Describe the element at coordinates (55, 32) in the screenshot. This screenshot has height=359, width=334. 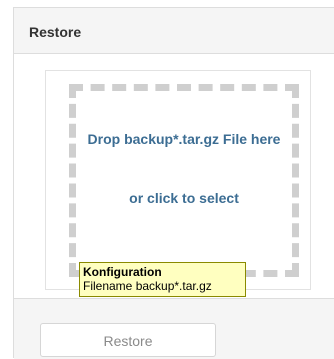
I see `panel-title: Restore` at that location.